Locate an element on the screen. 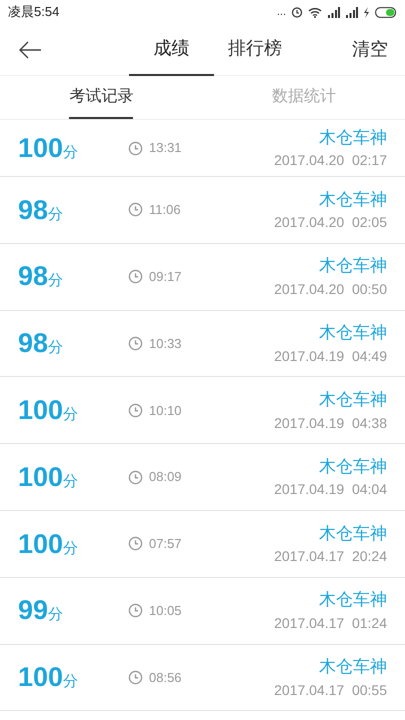  alarm-icon is located at coordinates (297, 12).